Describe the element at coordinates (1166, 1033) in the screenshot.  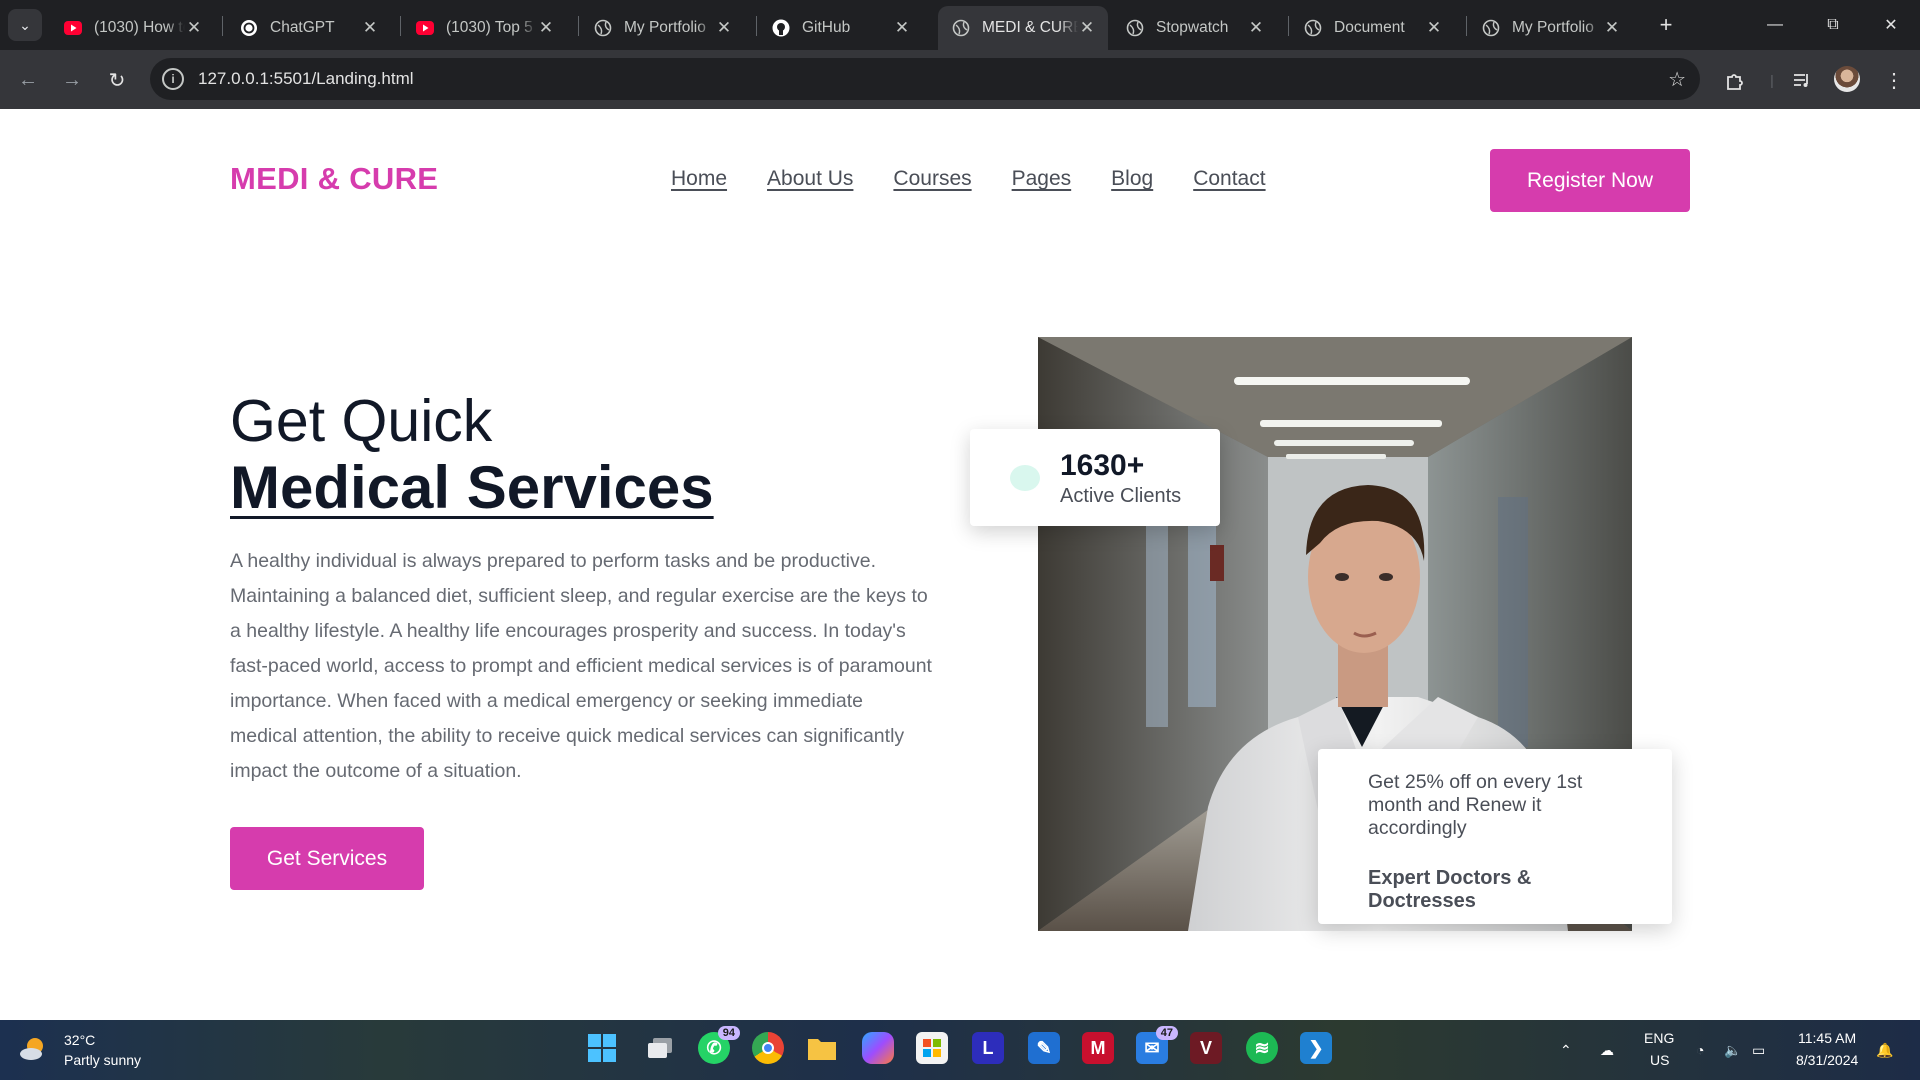
I see `mail-badge: 47` at that location.